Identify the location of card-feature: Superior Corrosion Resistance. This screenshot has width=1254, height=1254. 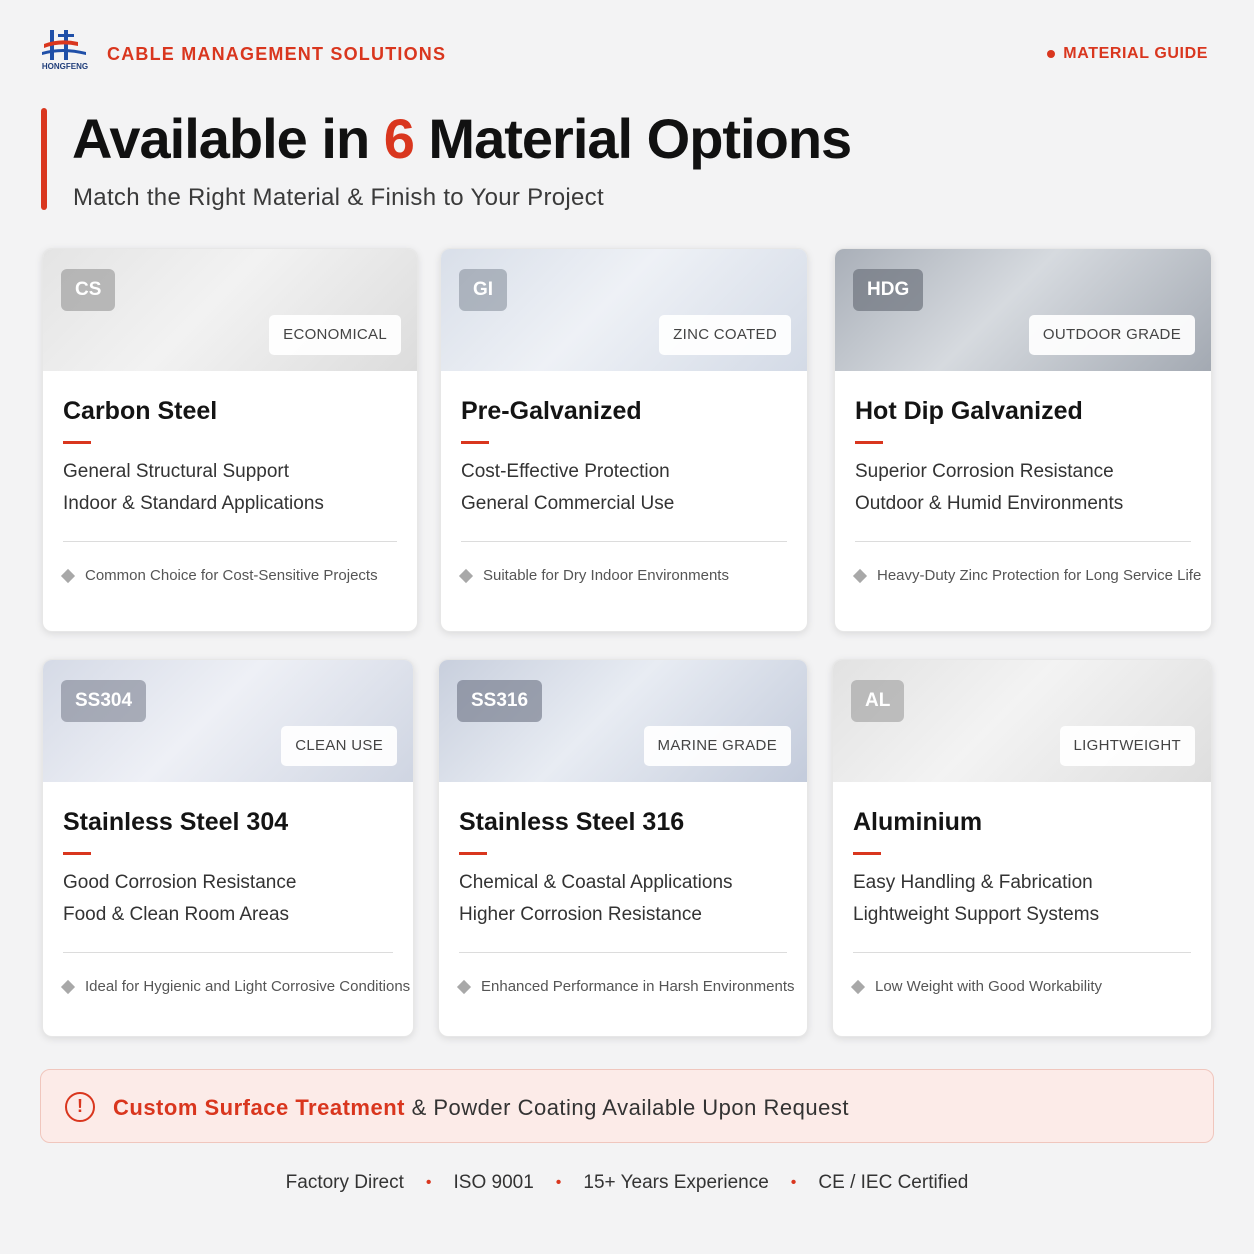
(984, 471).